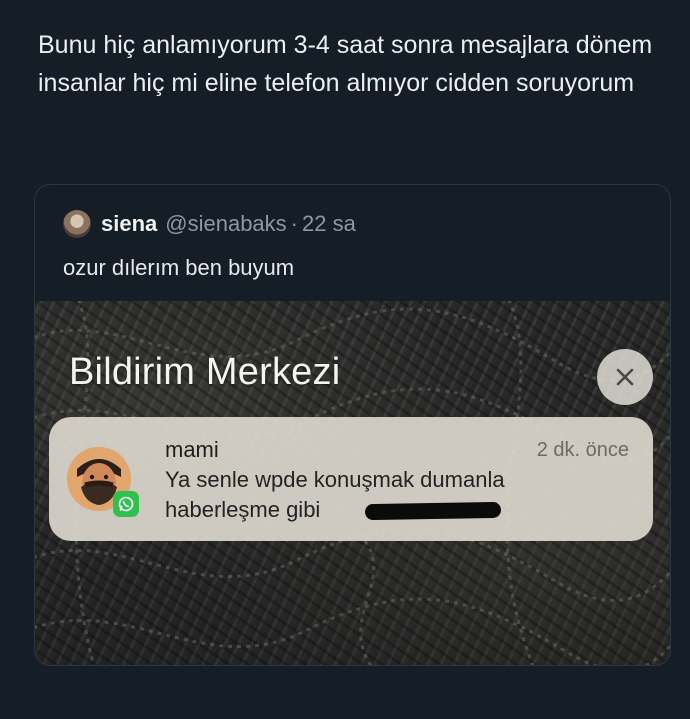  Describe the element at coordinates (329, 224) in the screenshot. I see `quoted-tweet-time: 22 sa` at that location.